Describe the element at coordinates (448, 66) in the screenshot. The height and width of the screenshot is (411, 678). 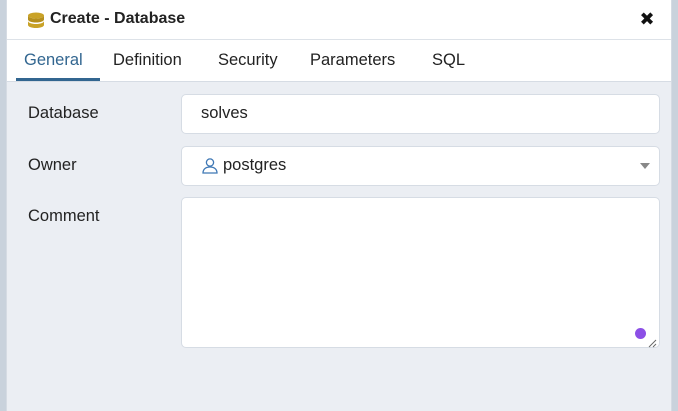
I see `tab-sql: SQL` at that location.